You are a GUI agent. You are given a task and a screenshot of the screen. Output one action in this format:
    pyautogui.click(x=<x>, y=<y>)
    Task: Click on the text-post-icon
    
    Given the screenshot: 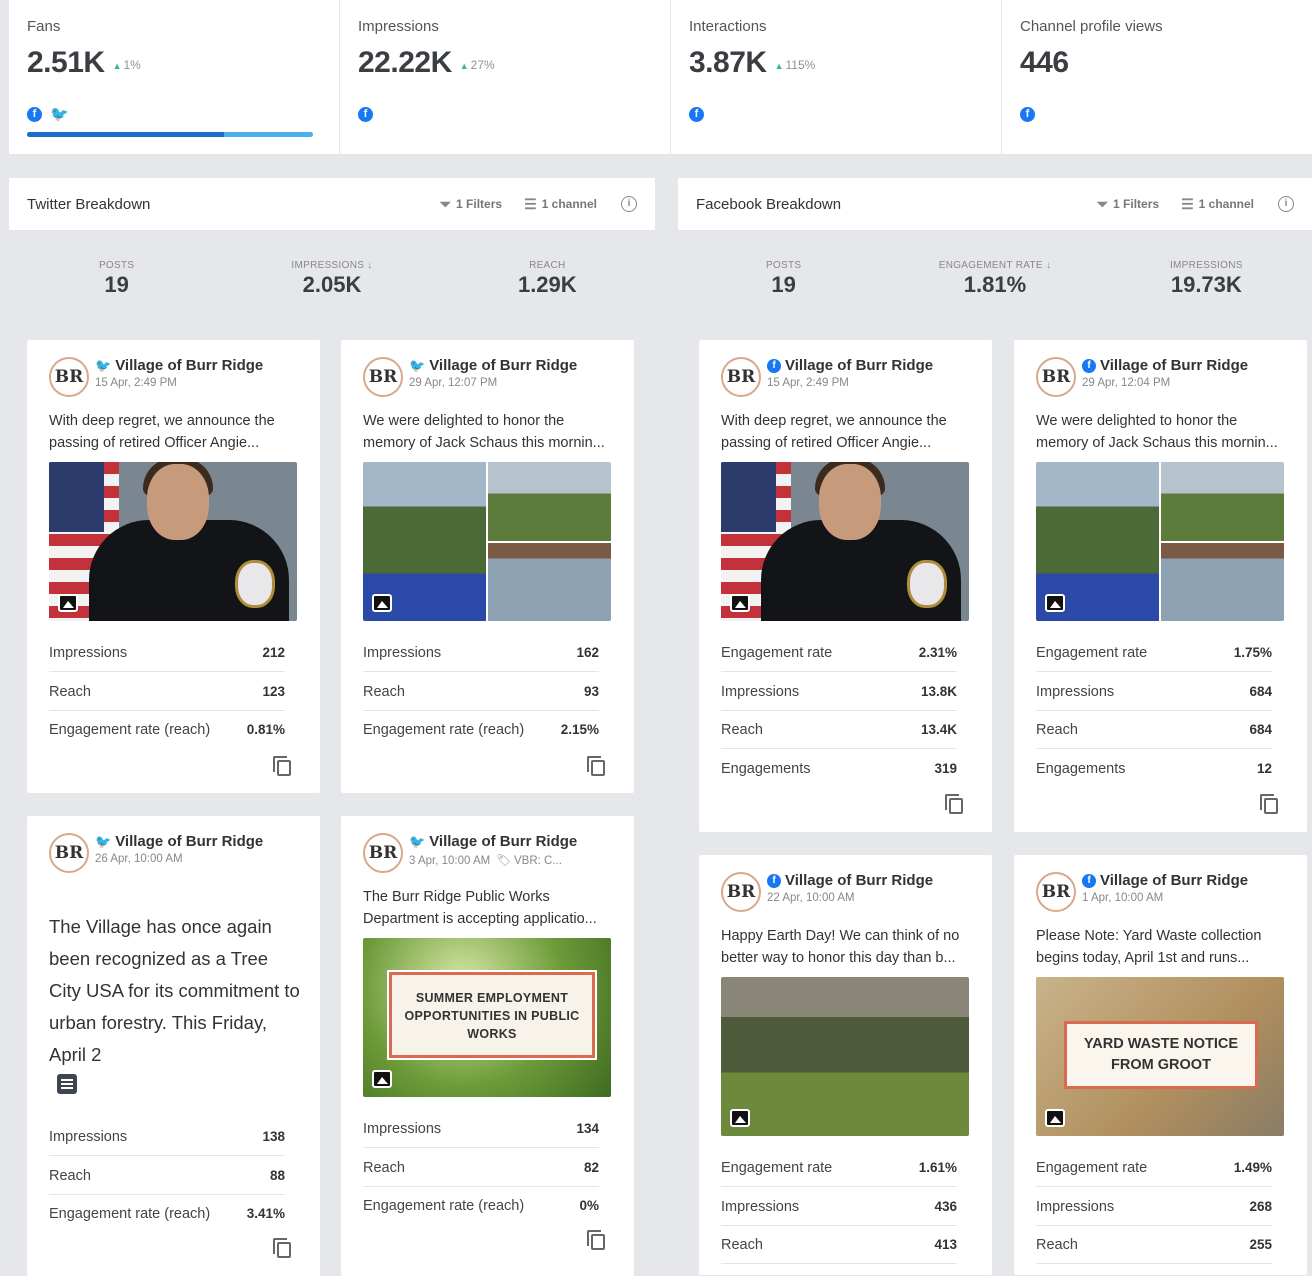 What is the action you would take?
    pyautogui.click(x=67, y=1084)
    